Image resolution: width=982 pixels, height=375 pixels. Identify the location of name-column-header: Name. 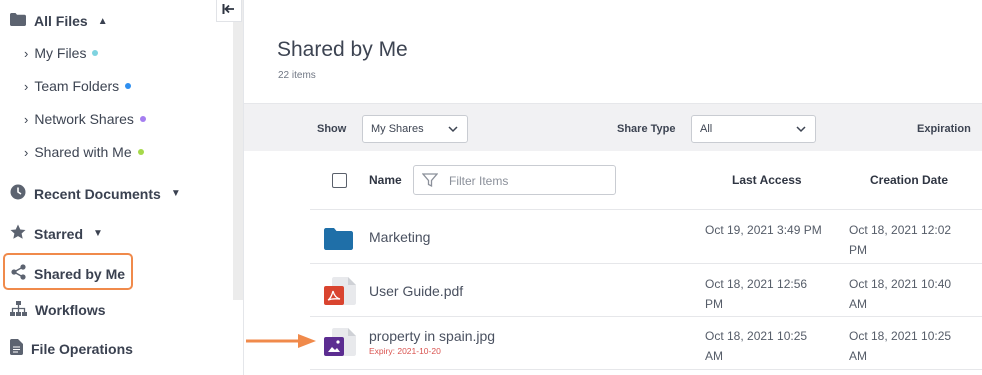
(385, 180).